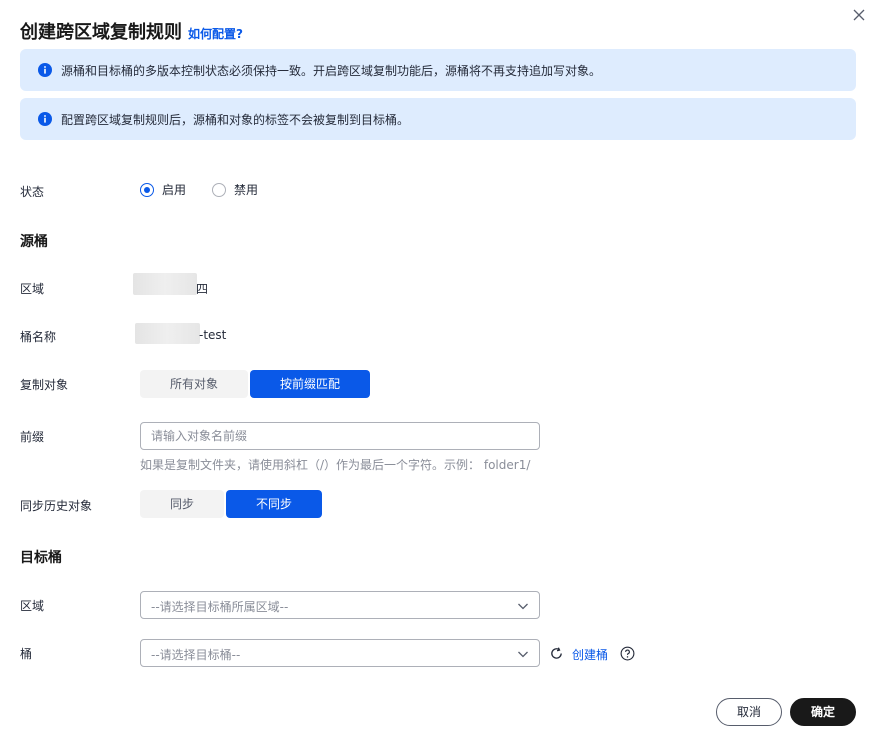 The width and height of the screenshot is (871, 746). I want to click on help-question-icon, so click(627, 653).